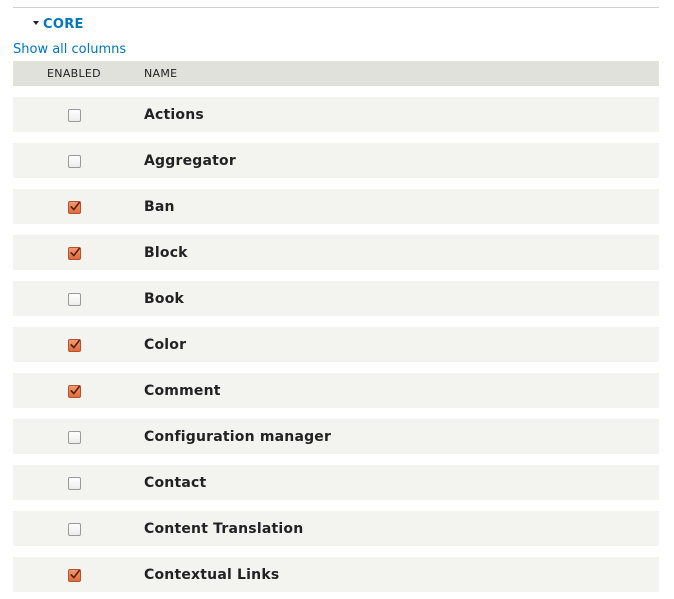  I want to click on module-name: Block, so click(166, 252).